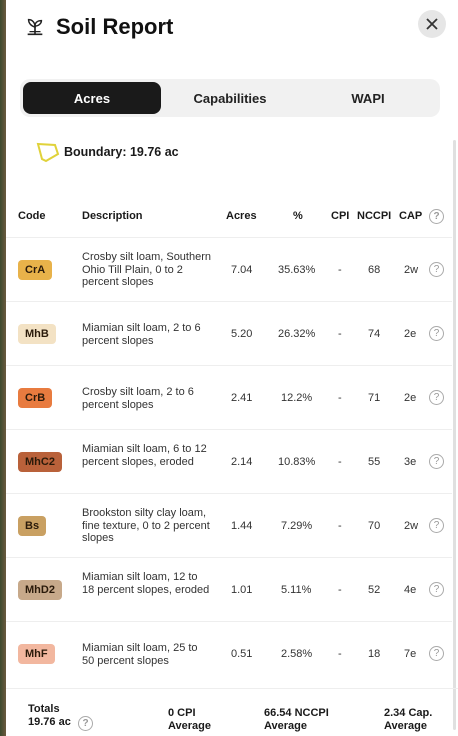 Image resolution: width=458 pixels, height=736 pixels. What do you see at coordinates (297, 462) in the screenshot?
I see `percent-value: 10.83%` at bounding box center [297, 462].